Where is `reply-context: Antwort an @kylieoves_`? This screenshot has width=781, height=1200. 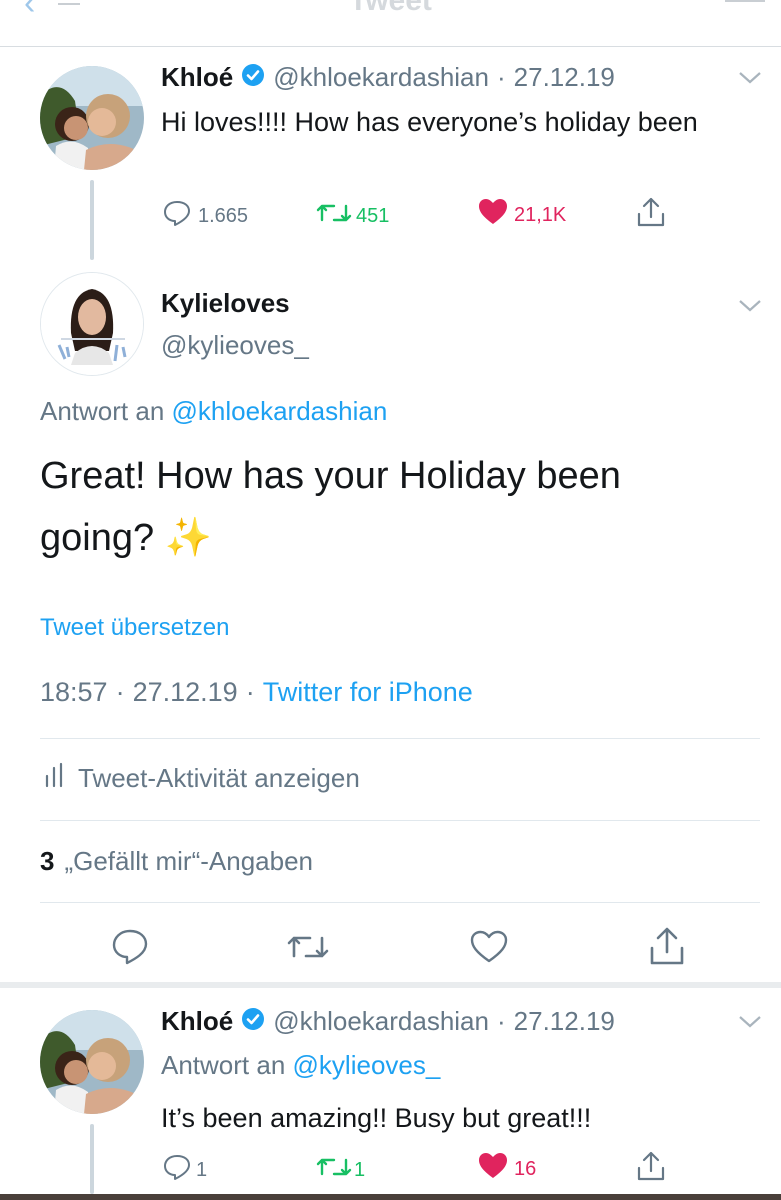 reply-context: Antwort an @kylieoves_ is located at coordinates (300, 1065).